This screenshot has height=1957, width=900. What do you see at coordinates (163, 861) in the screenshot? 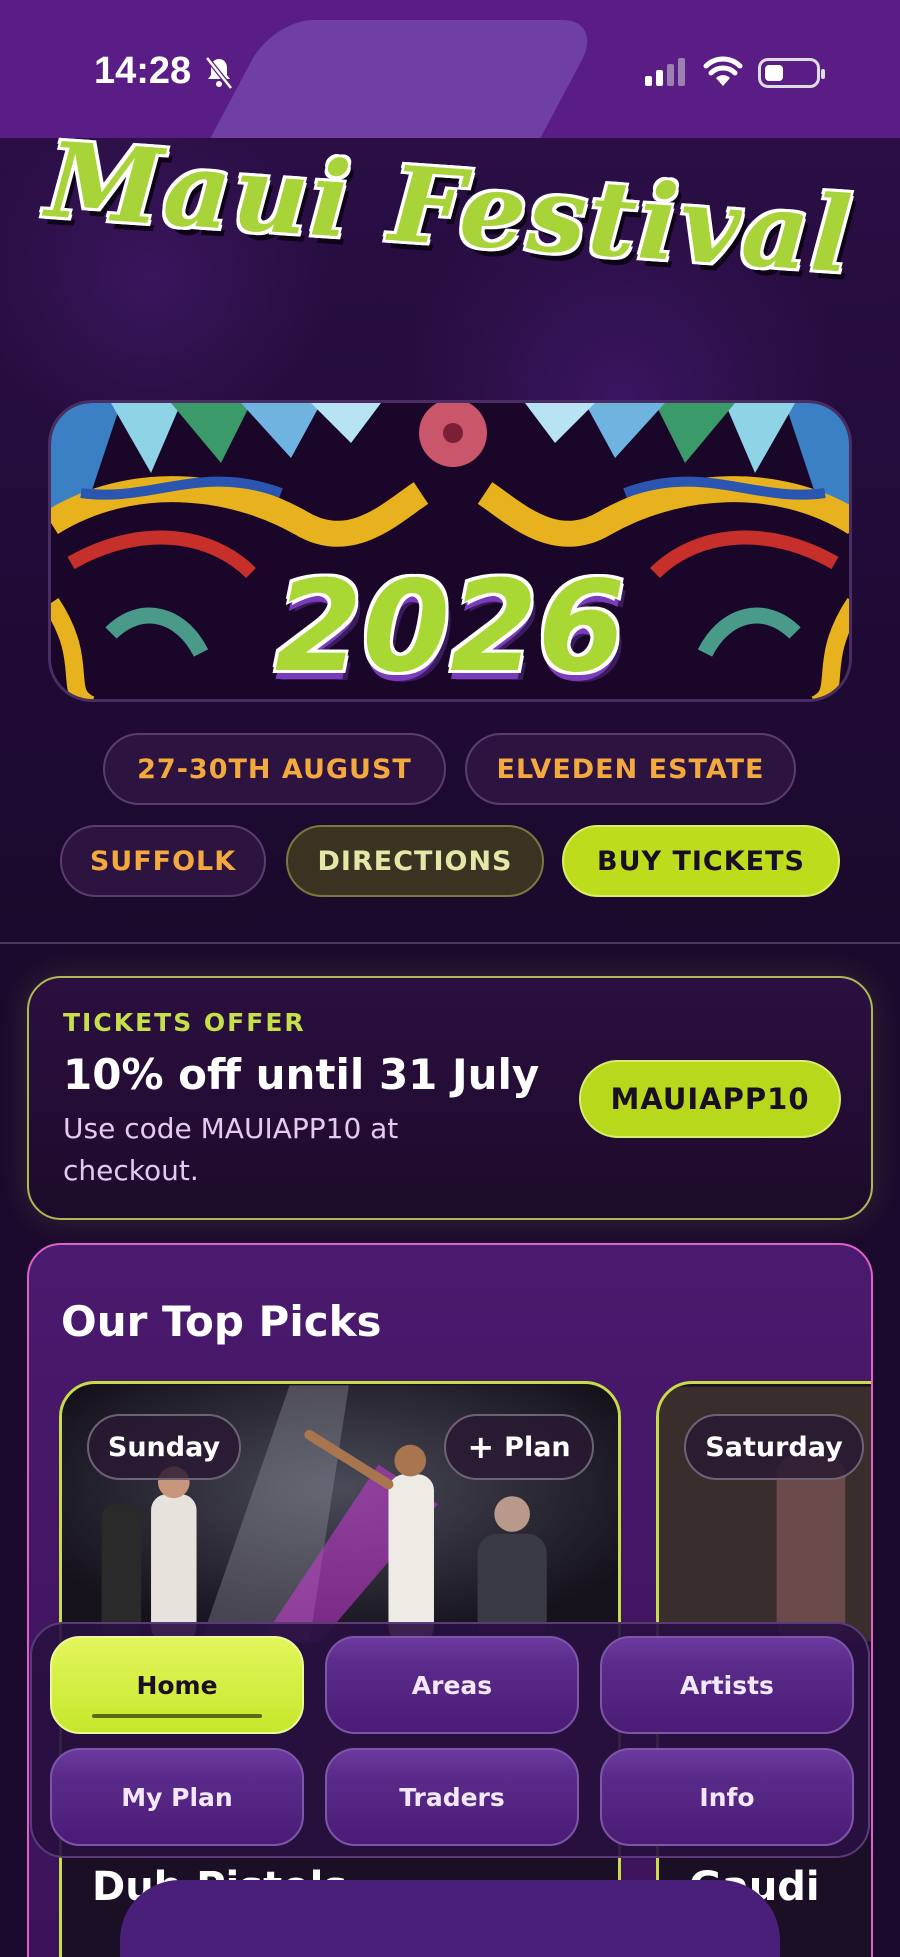
I see `county-chip: SUFFOLK` at bounding box center [163, 861].